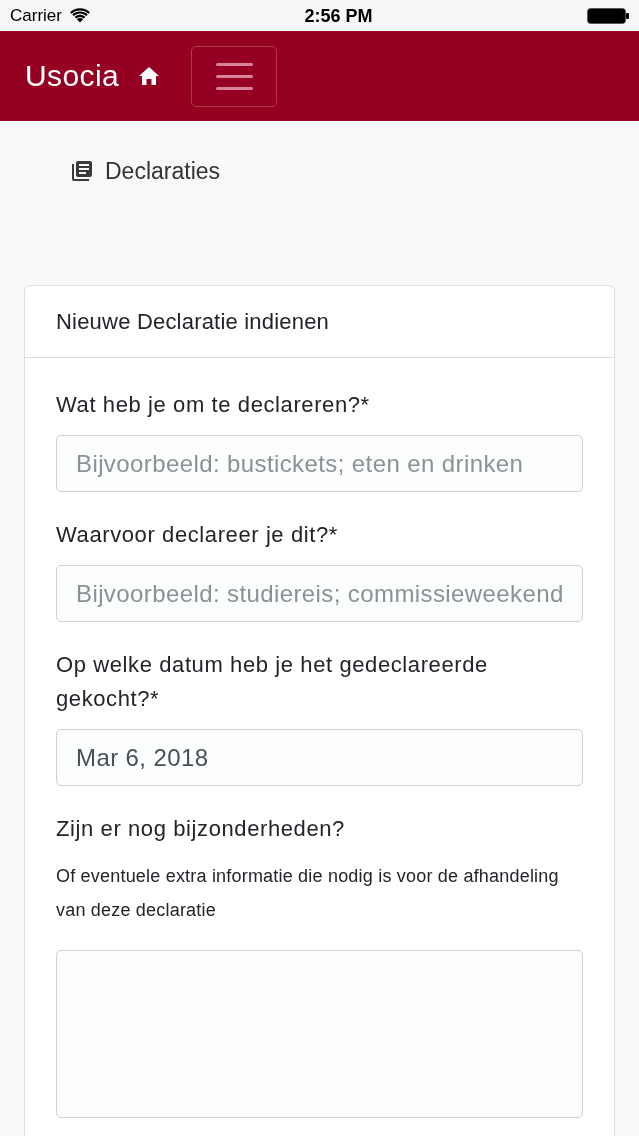 This screenshot has width=639, height=1136. I want to click on wifi-icon, so click(79, 15).